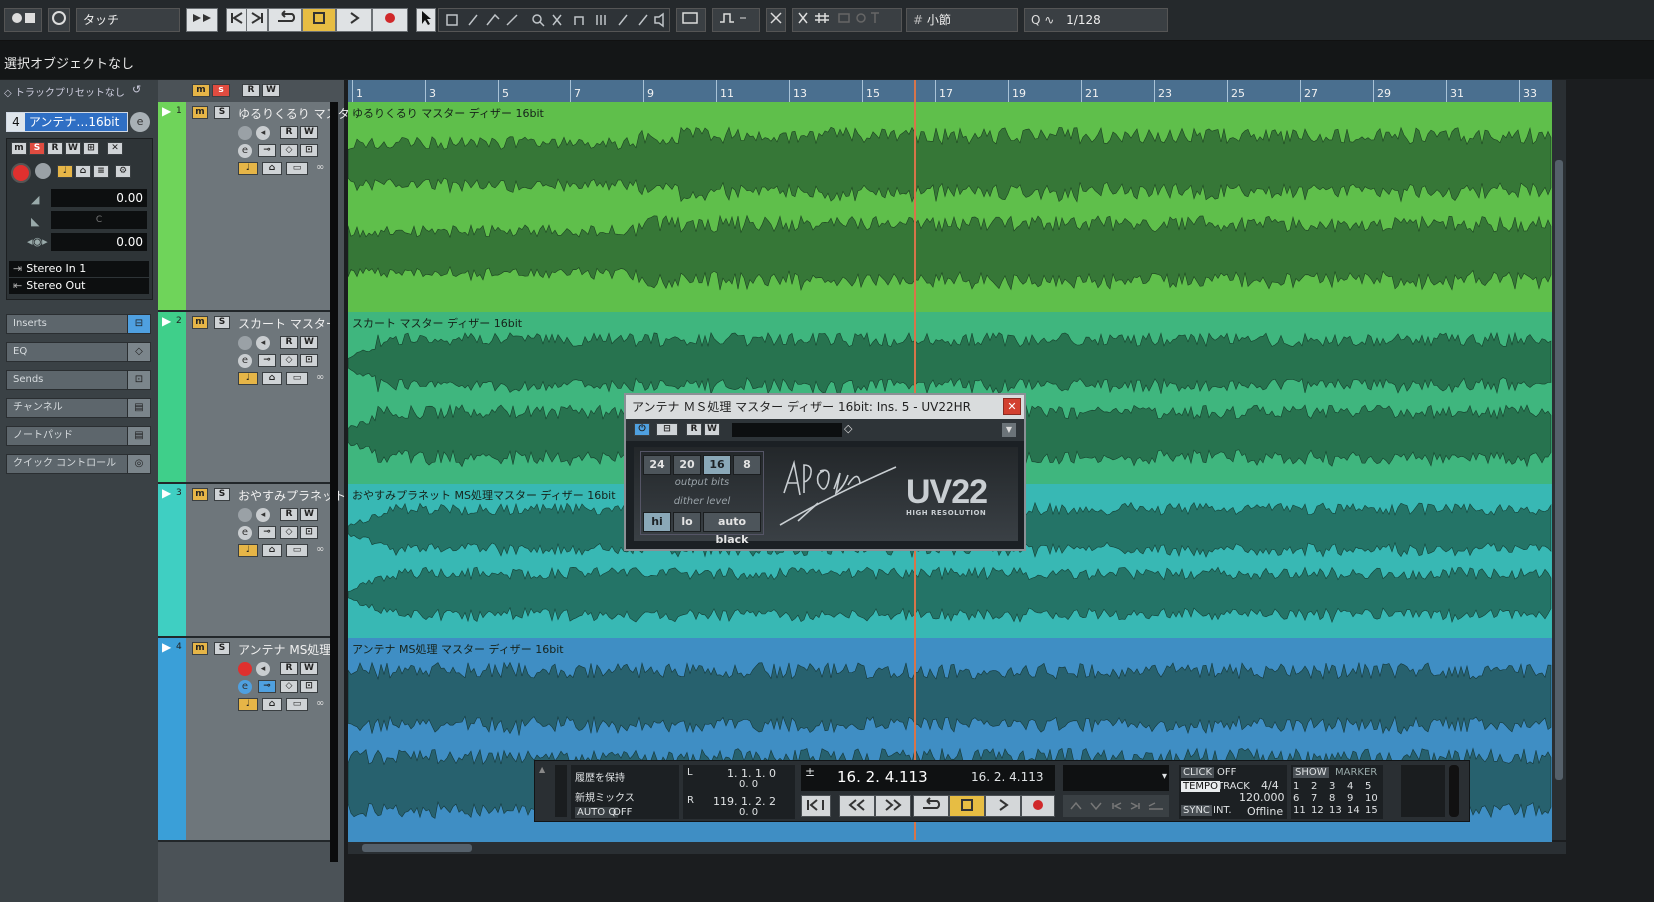  I want to click on volume-field: 0.00, so click(99, 198).